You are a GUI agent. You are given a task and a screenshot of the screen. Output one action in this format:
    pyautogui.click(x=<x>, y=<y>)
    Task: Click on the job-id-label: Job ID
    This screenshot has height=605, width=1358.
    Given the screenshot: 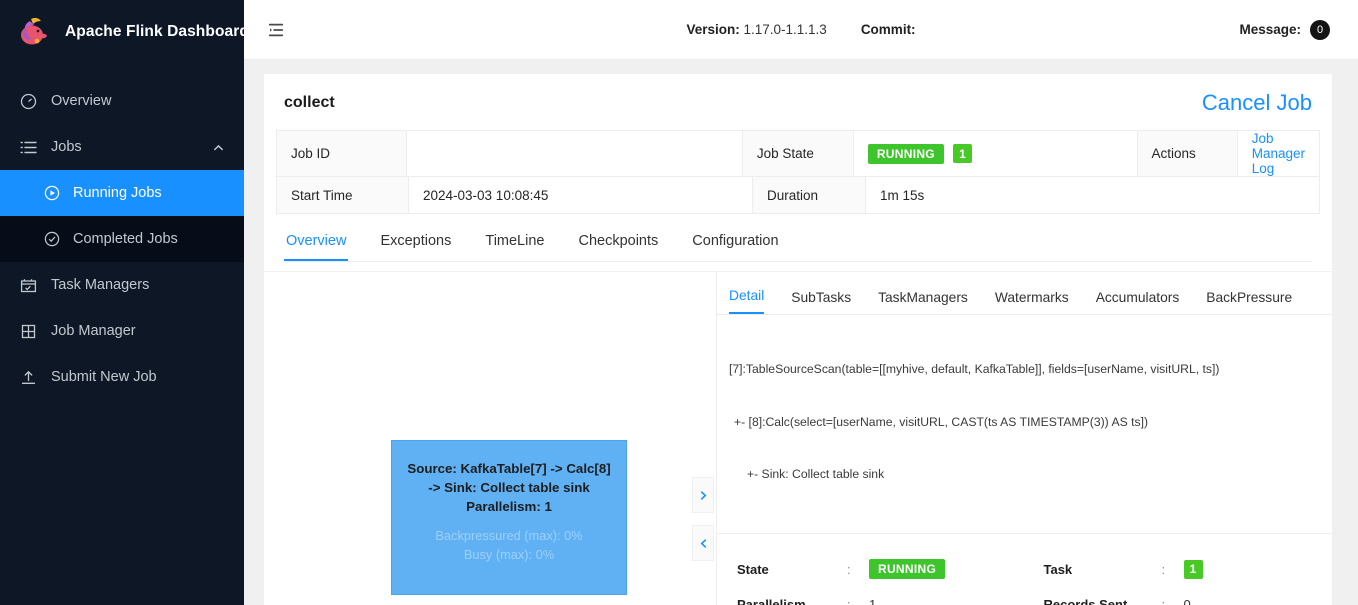 What is the action you would take?
    pyautogui.click(x=341, y=153)
    